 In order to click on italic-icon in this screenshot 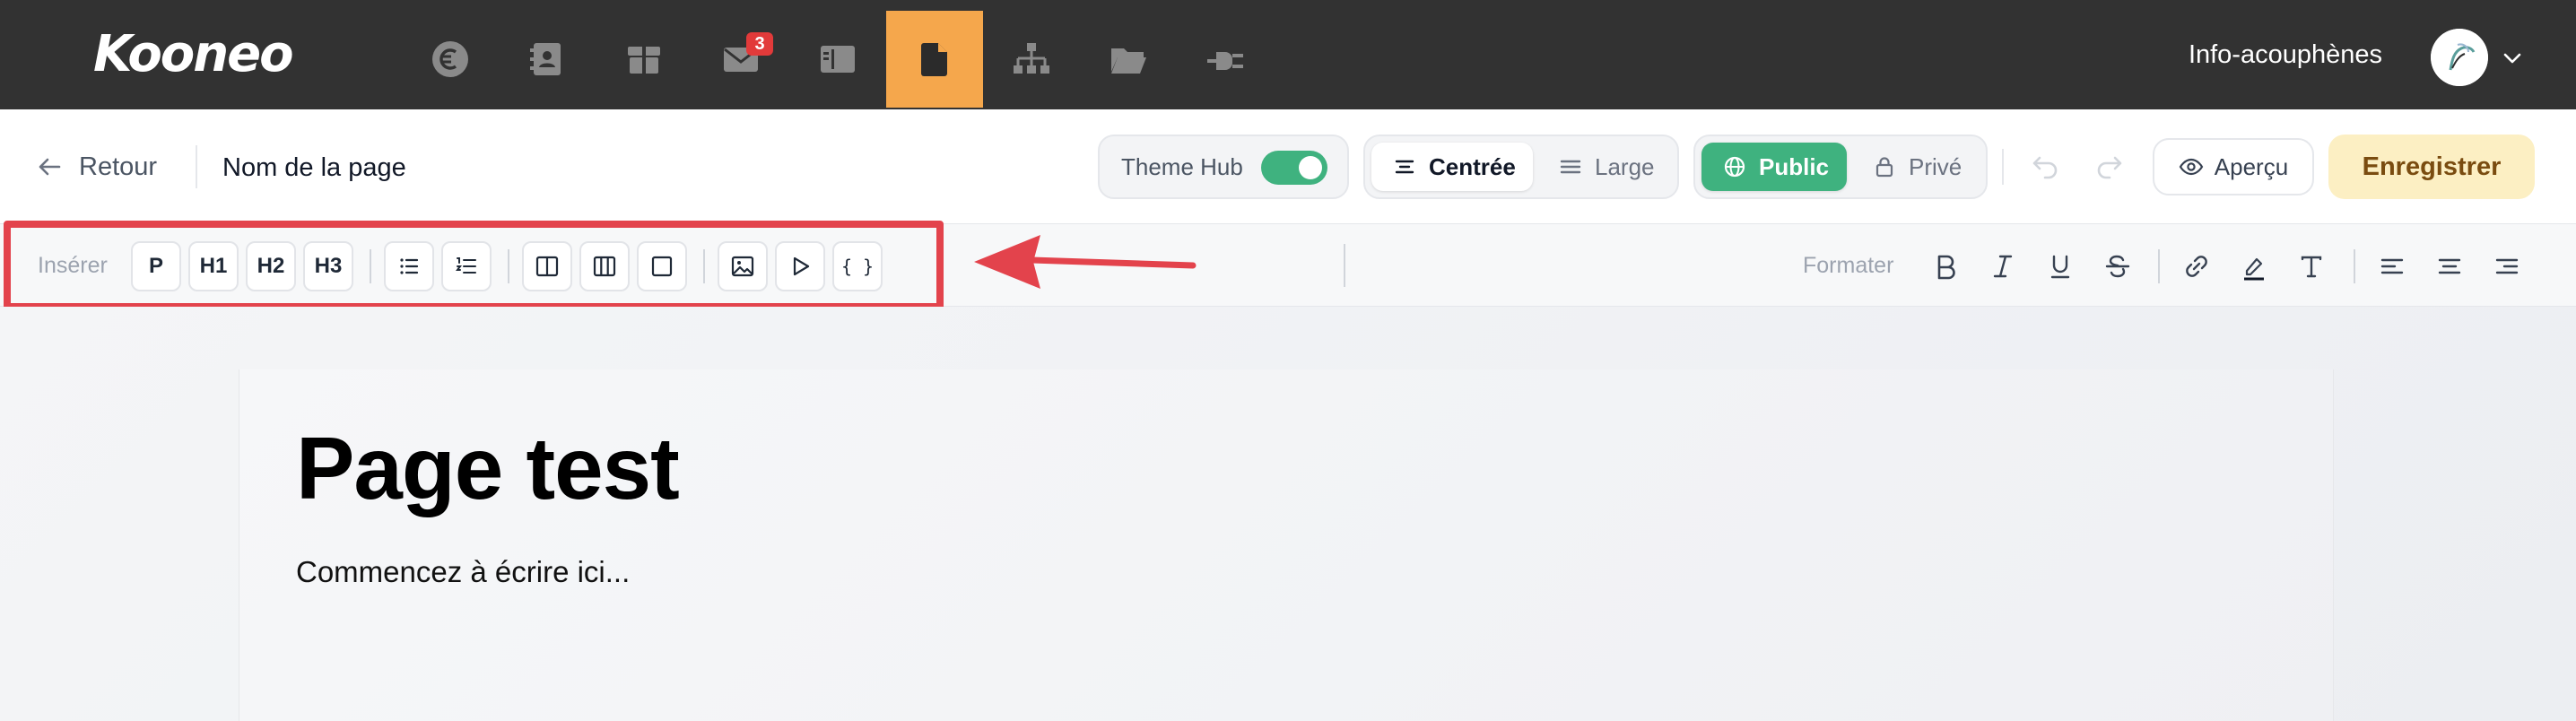, I will do `click(2003, 266)`.